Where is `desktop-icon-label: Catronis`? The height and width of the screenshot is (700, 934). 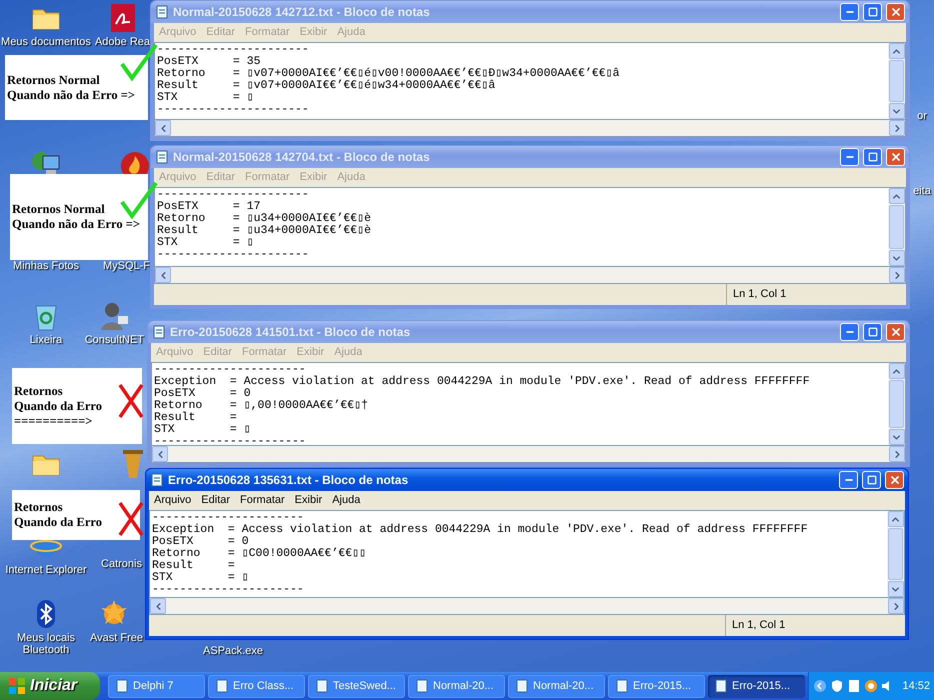
desktop-icon-label: Catronis is located at coordinates (121, 564).